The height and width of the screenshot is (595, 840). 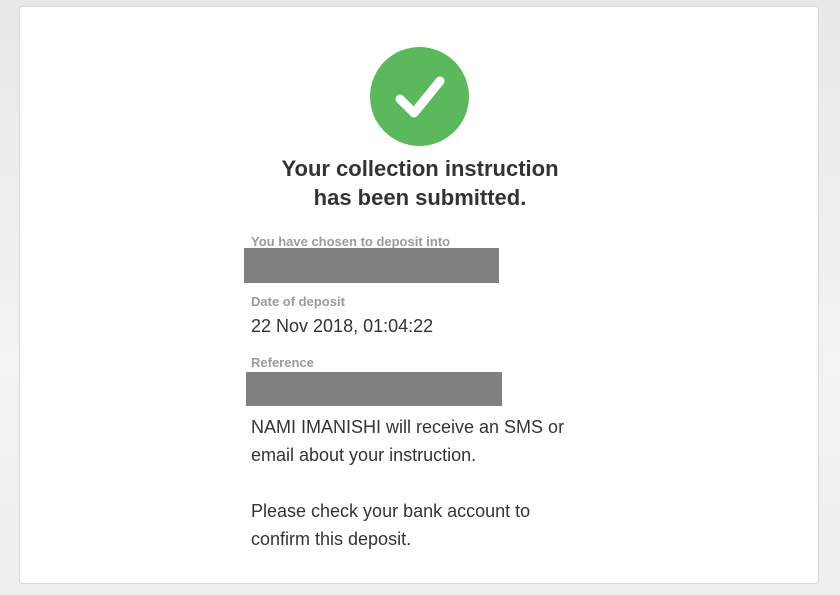 I want to click on redacted-account, so click(x=371, y=265).